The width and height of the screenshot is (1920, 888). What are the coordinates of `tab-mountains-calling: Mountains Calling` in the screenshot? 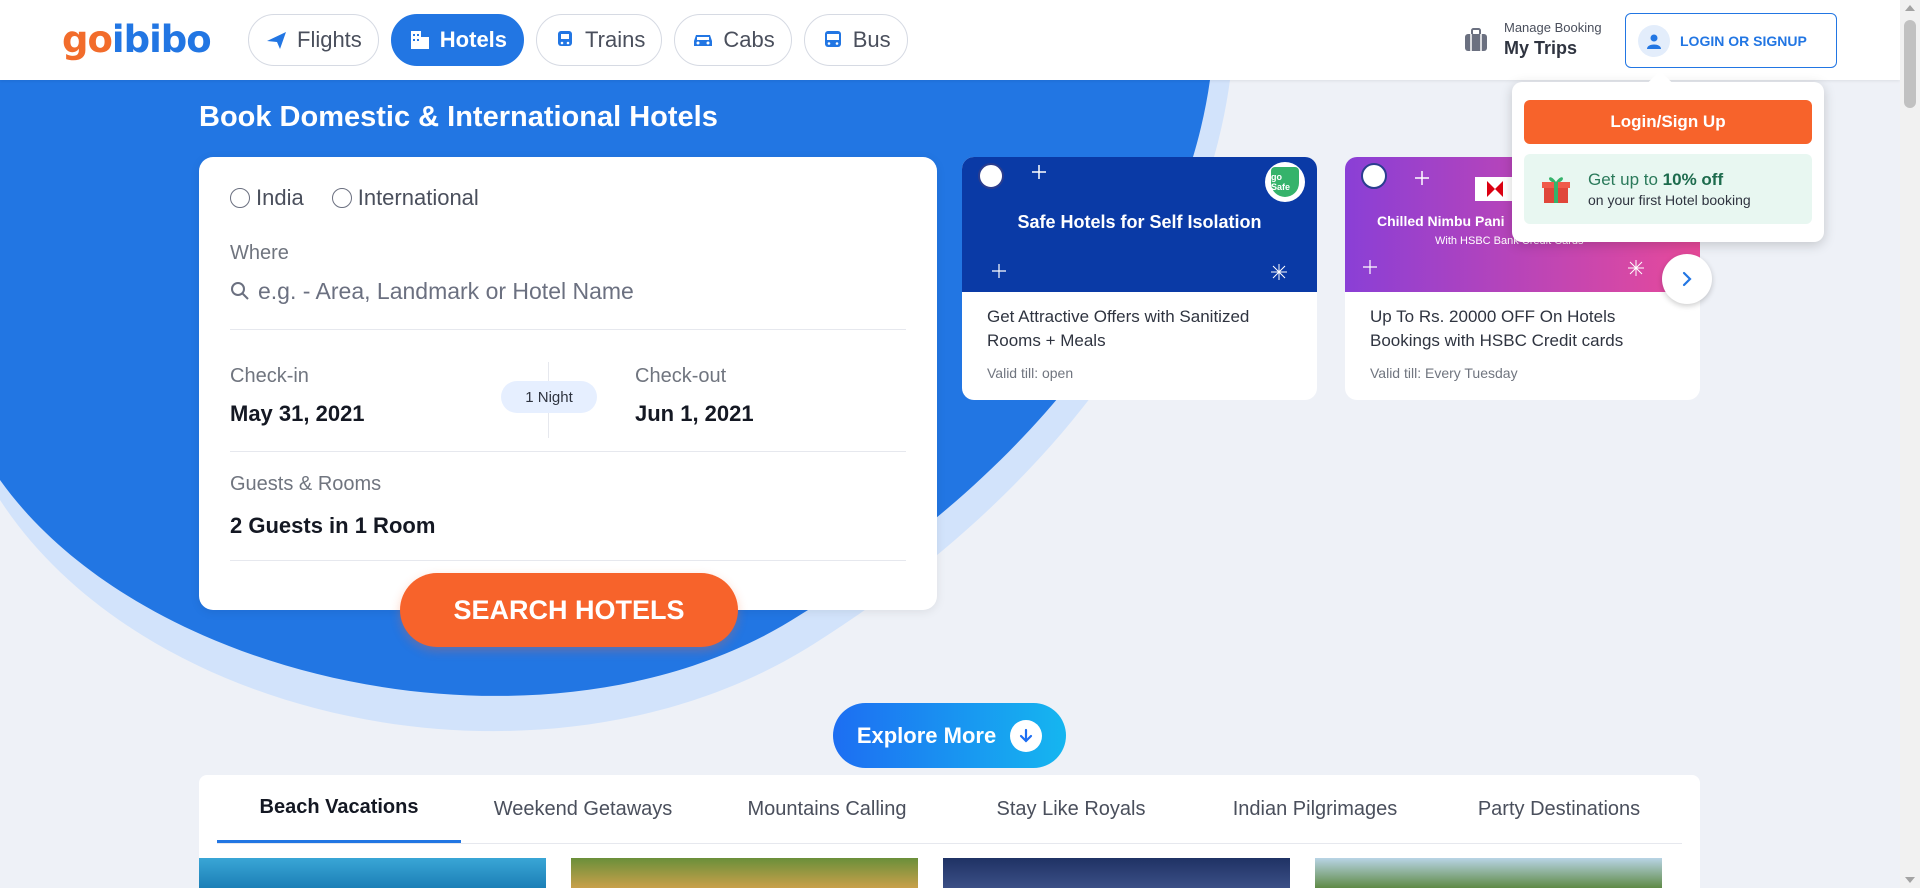 It's located at (827, 809).